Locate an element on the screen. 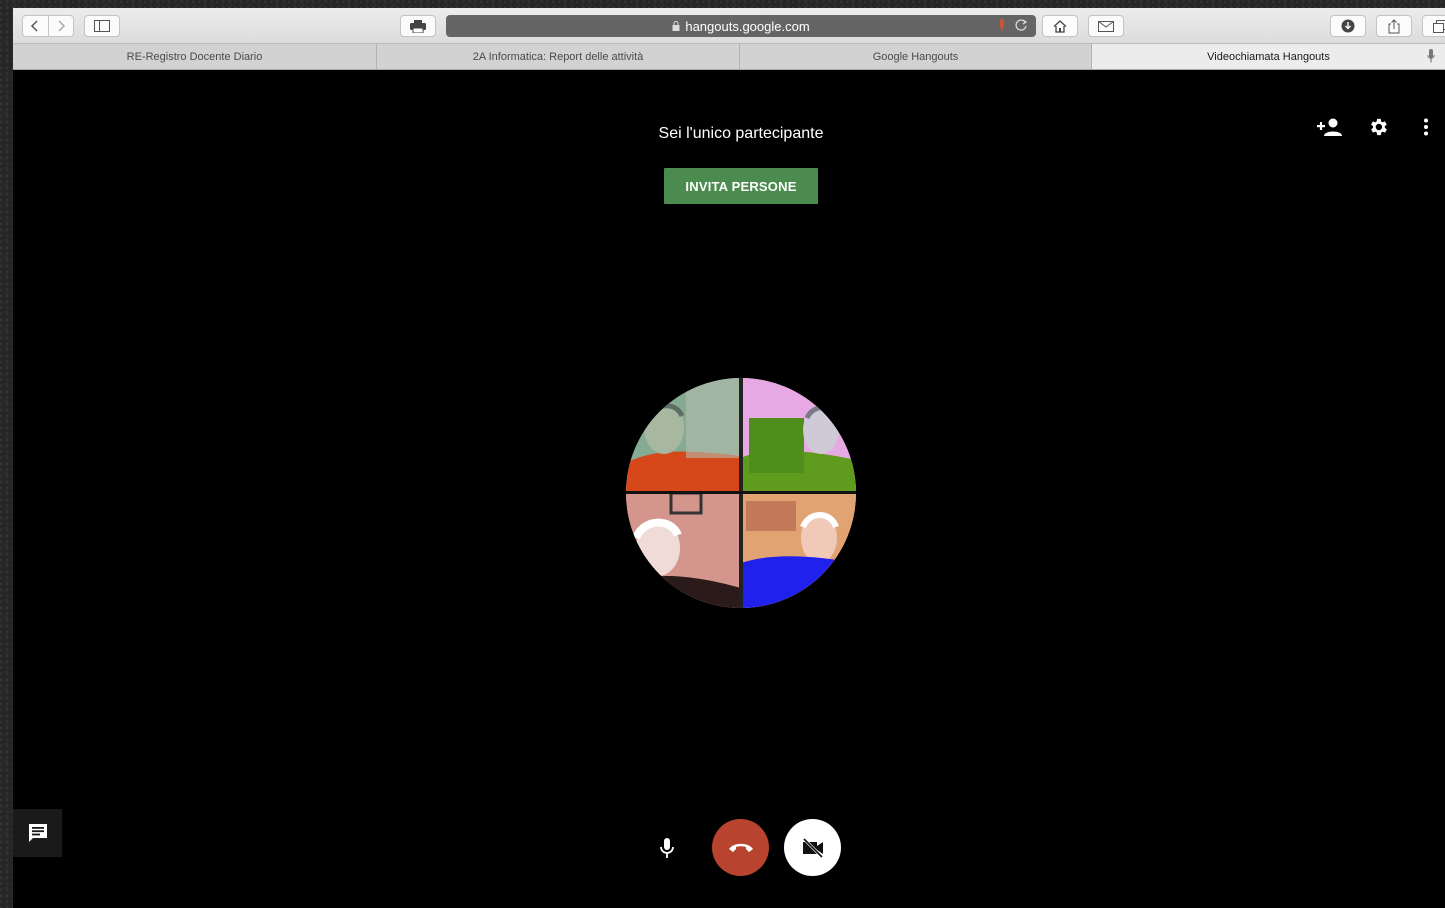  mail-icon is located at coordinates (1106, 26).